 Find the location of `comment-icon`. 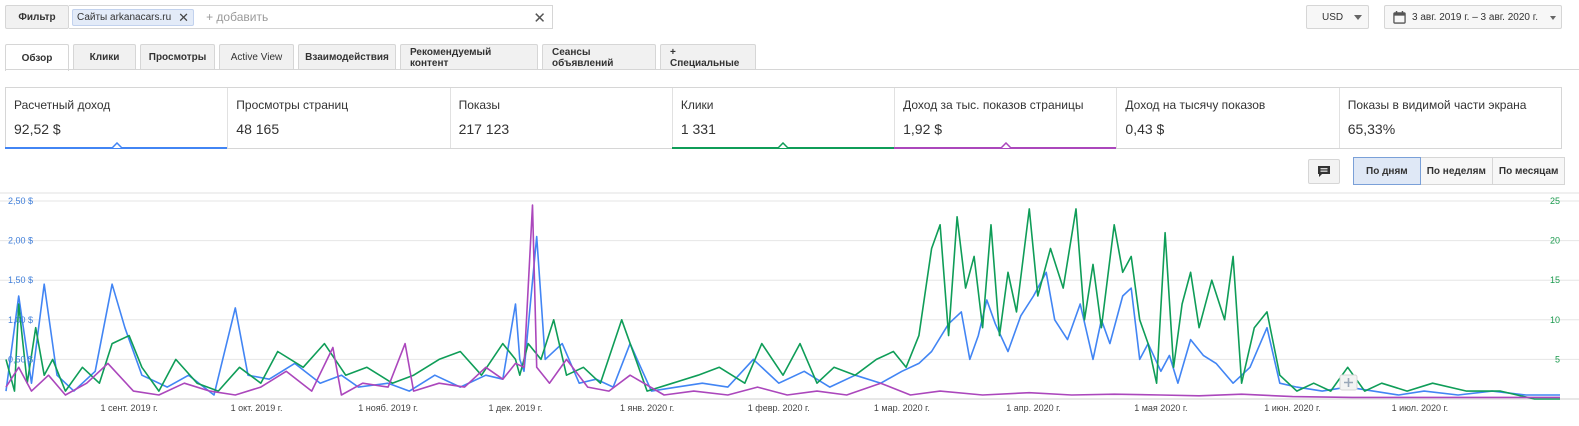

comment-icon is located at coordinates (1324, 171).